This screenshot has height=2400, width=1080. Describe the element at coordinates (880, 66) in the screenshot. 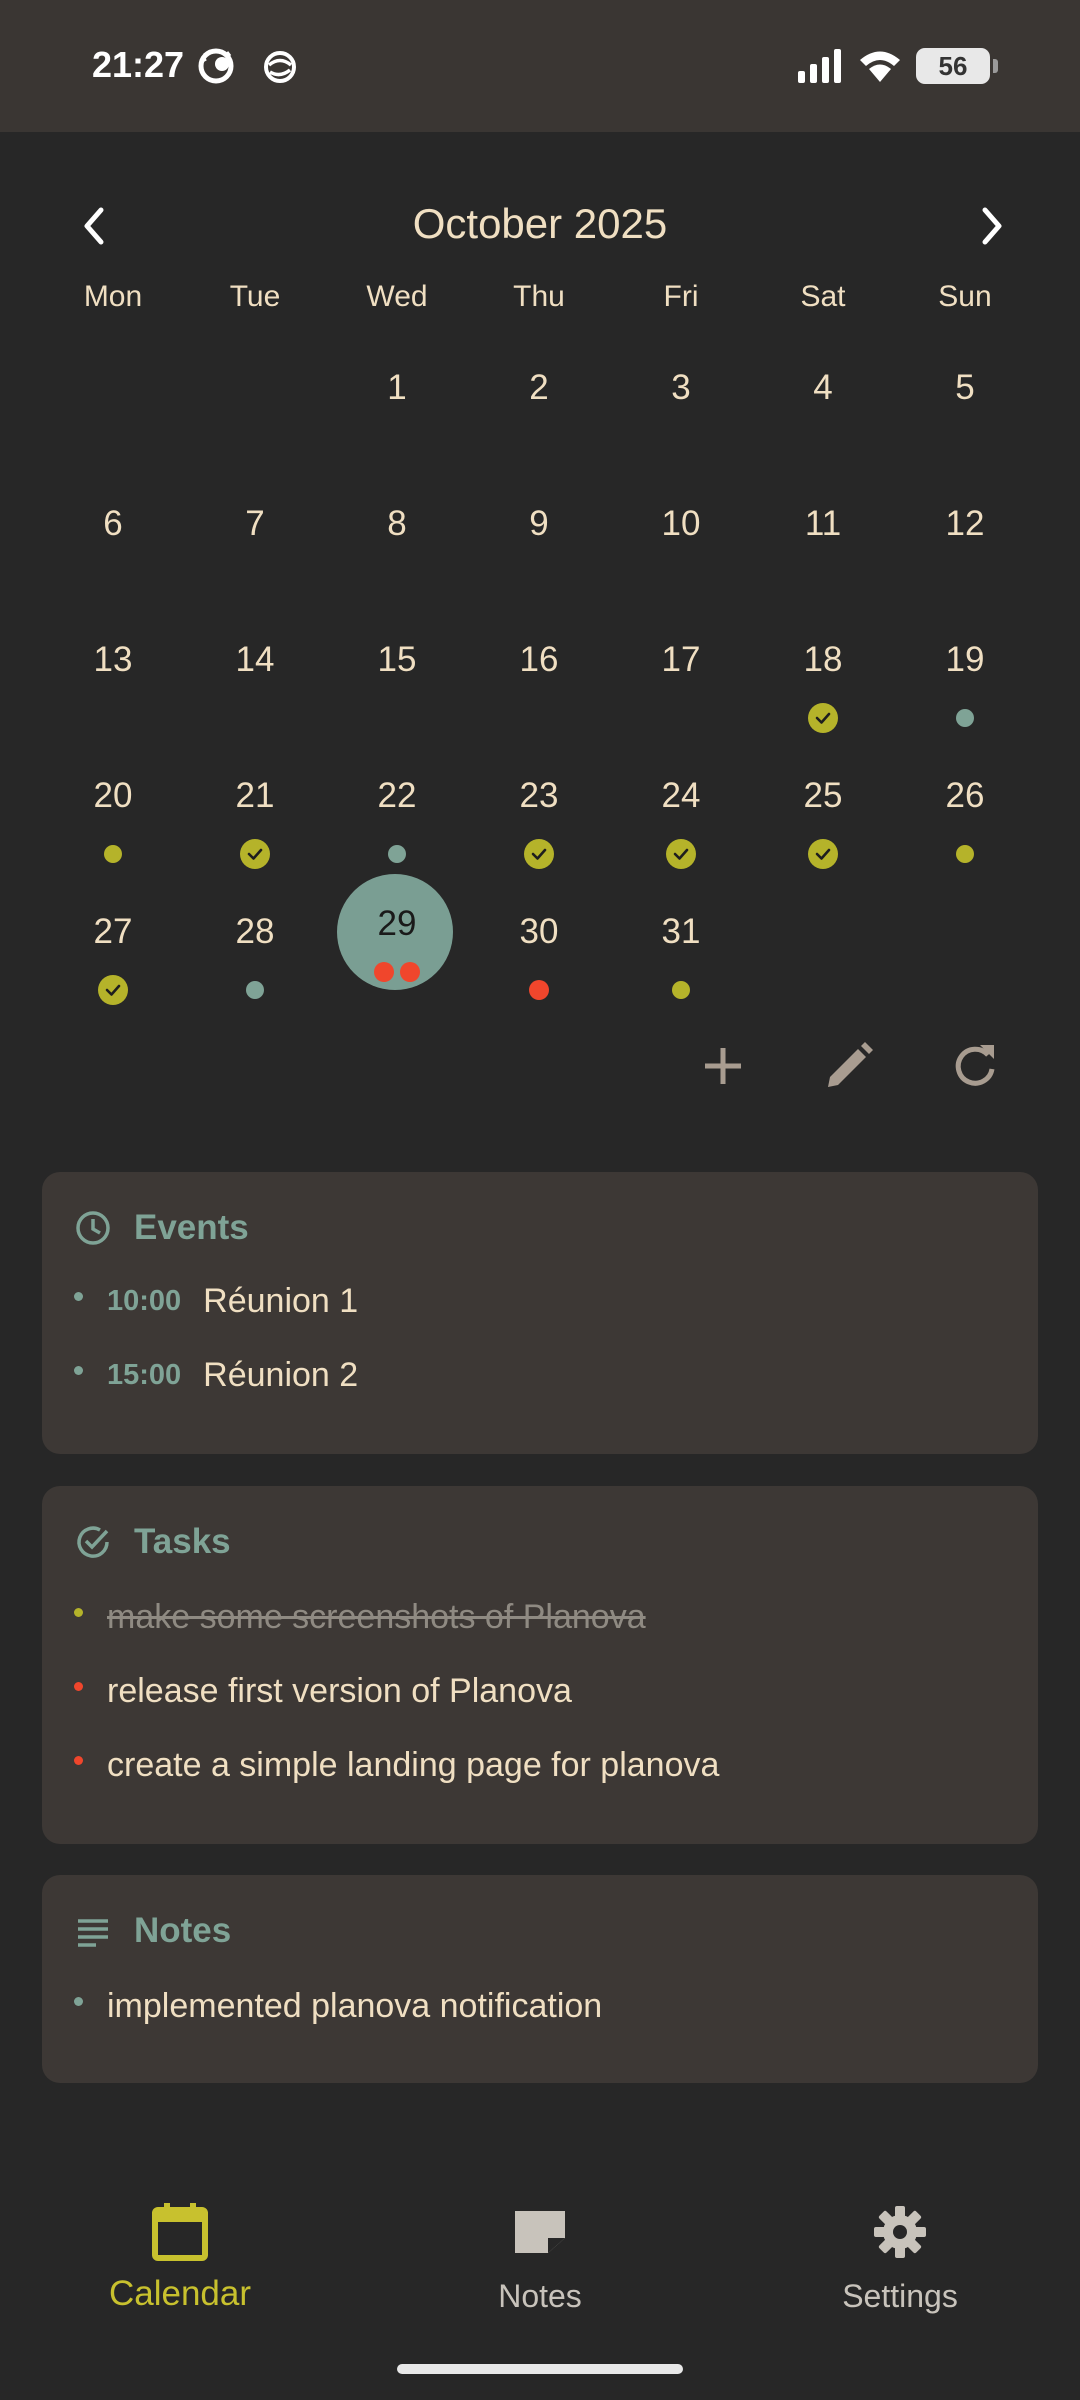

I see `wifi-icon` at that location.